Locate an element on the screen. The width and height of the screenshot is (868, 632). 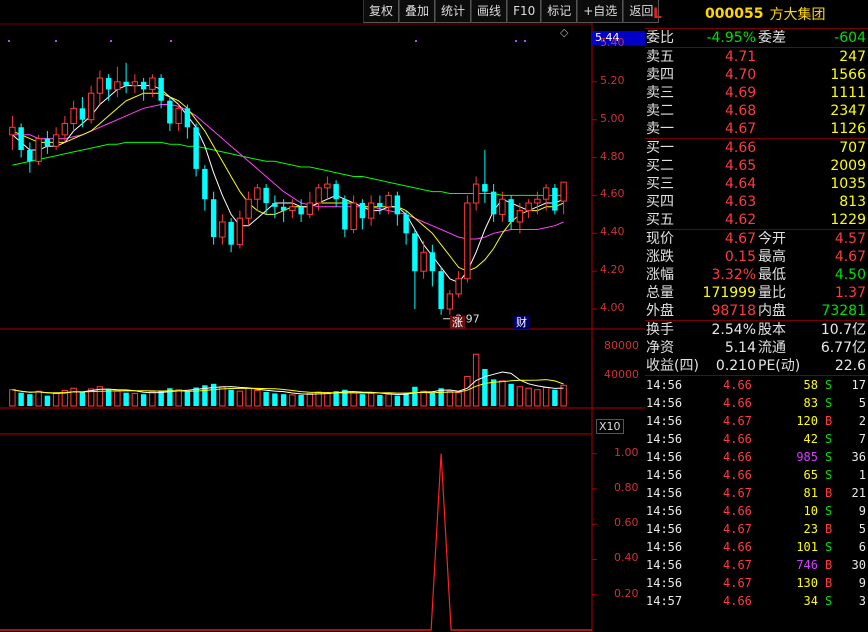
quote-label: 涨幅 is located at coordinates (660, 275).